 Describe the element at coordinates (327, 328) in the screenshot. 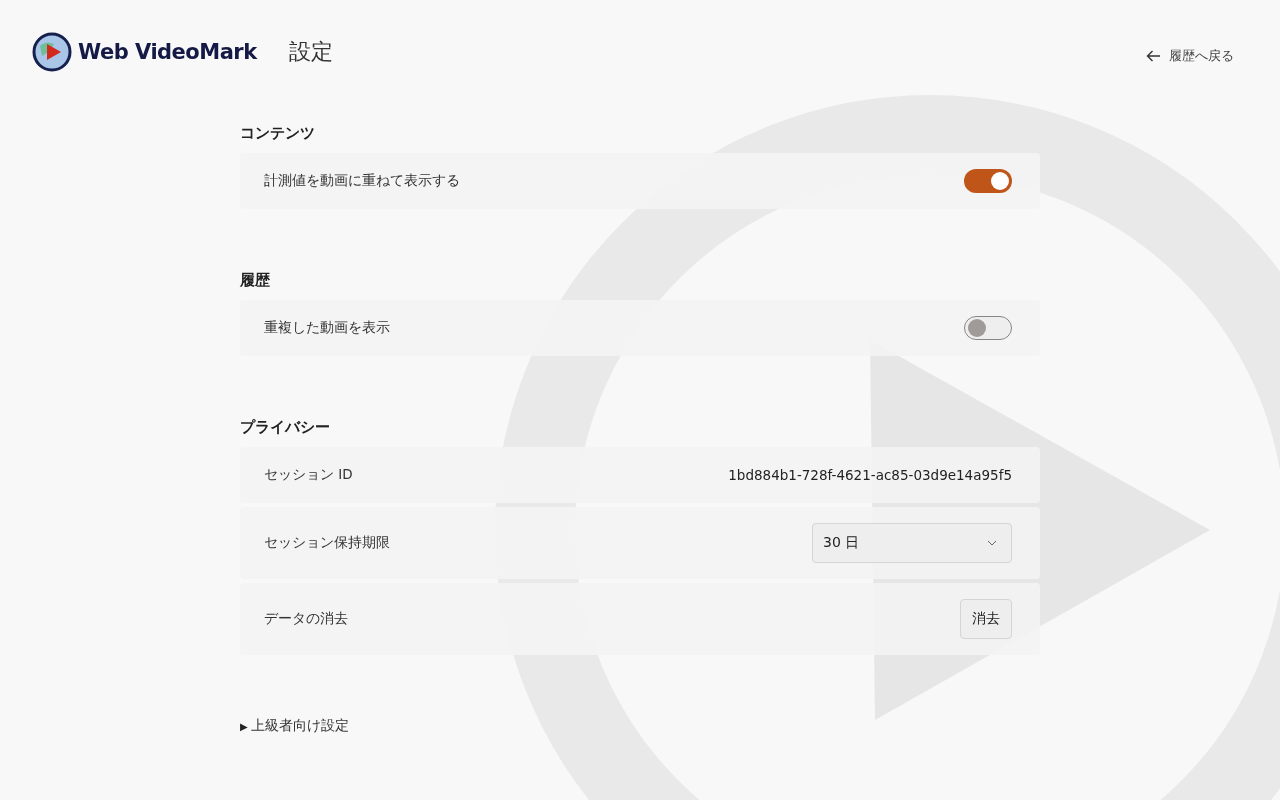

I see `setting-label: 重複した動画を表示` at that location.